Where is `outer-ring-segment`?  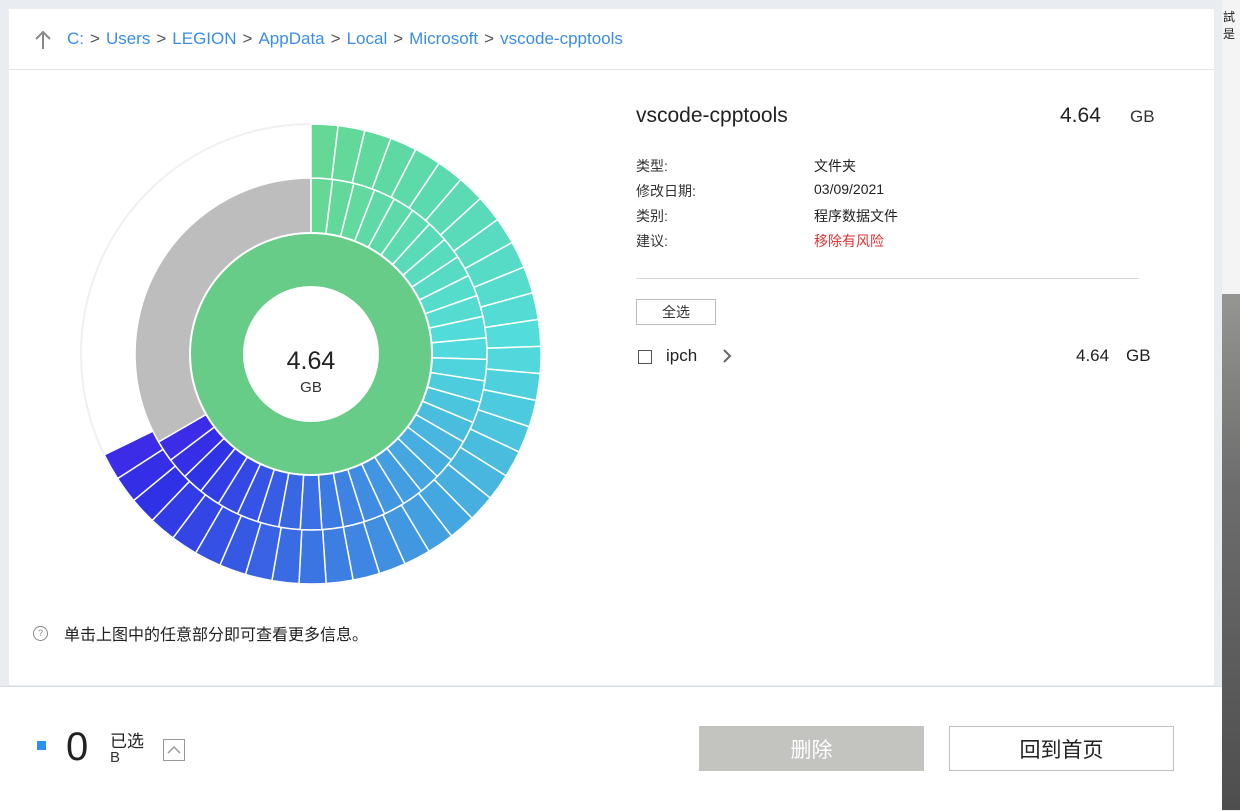 outer-ring-segment is located at coordinates (312, 556).